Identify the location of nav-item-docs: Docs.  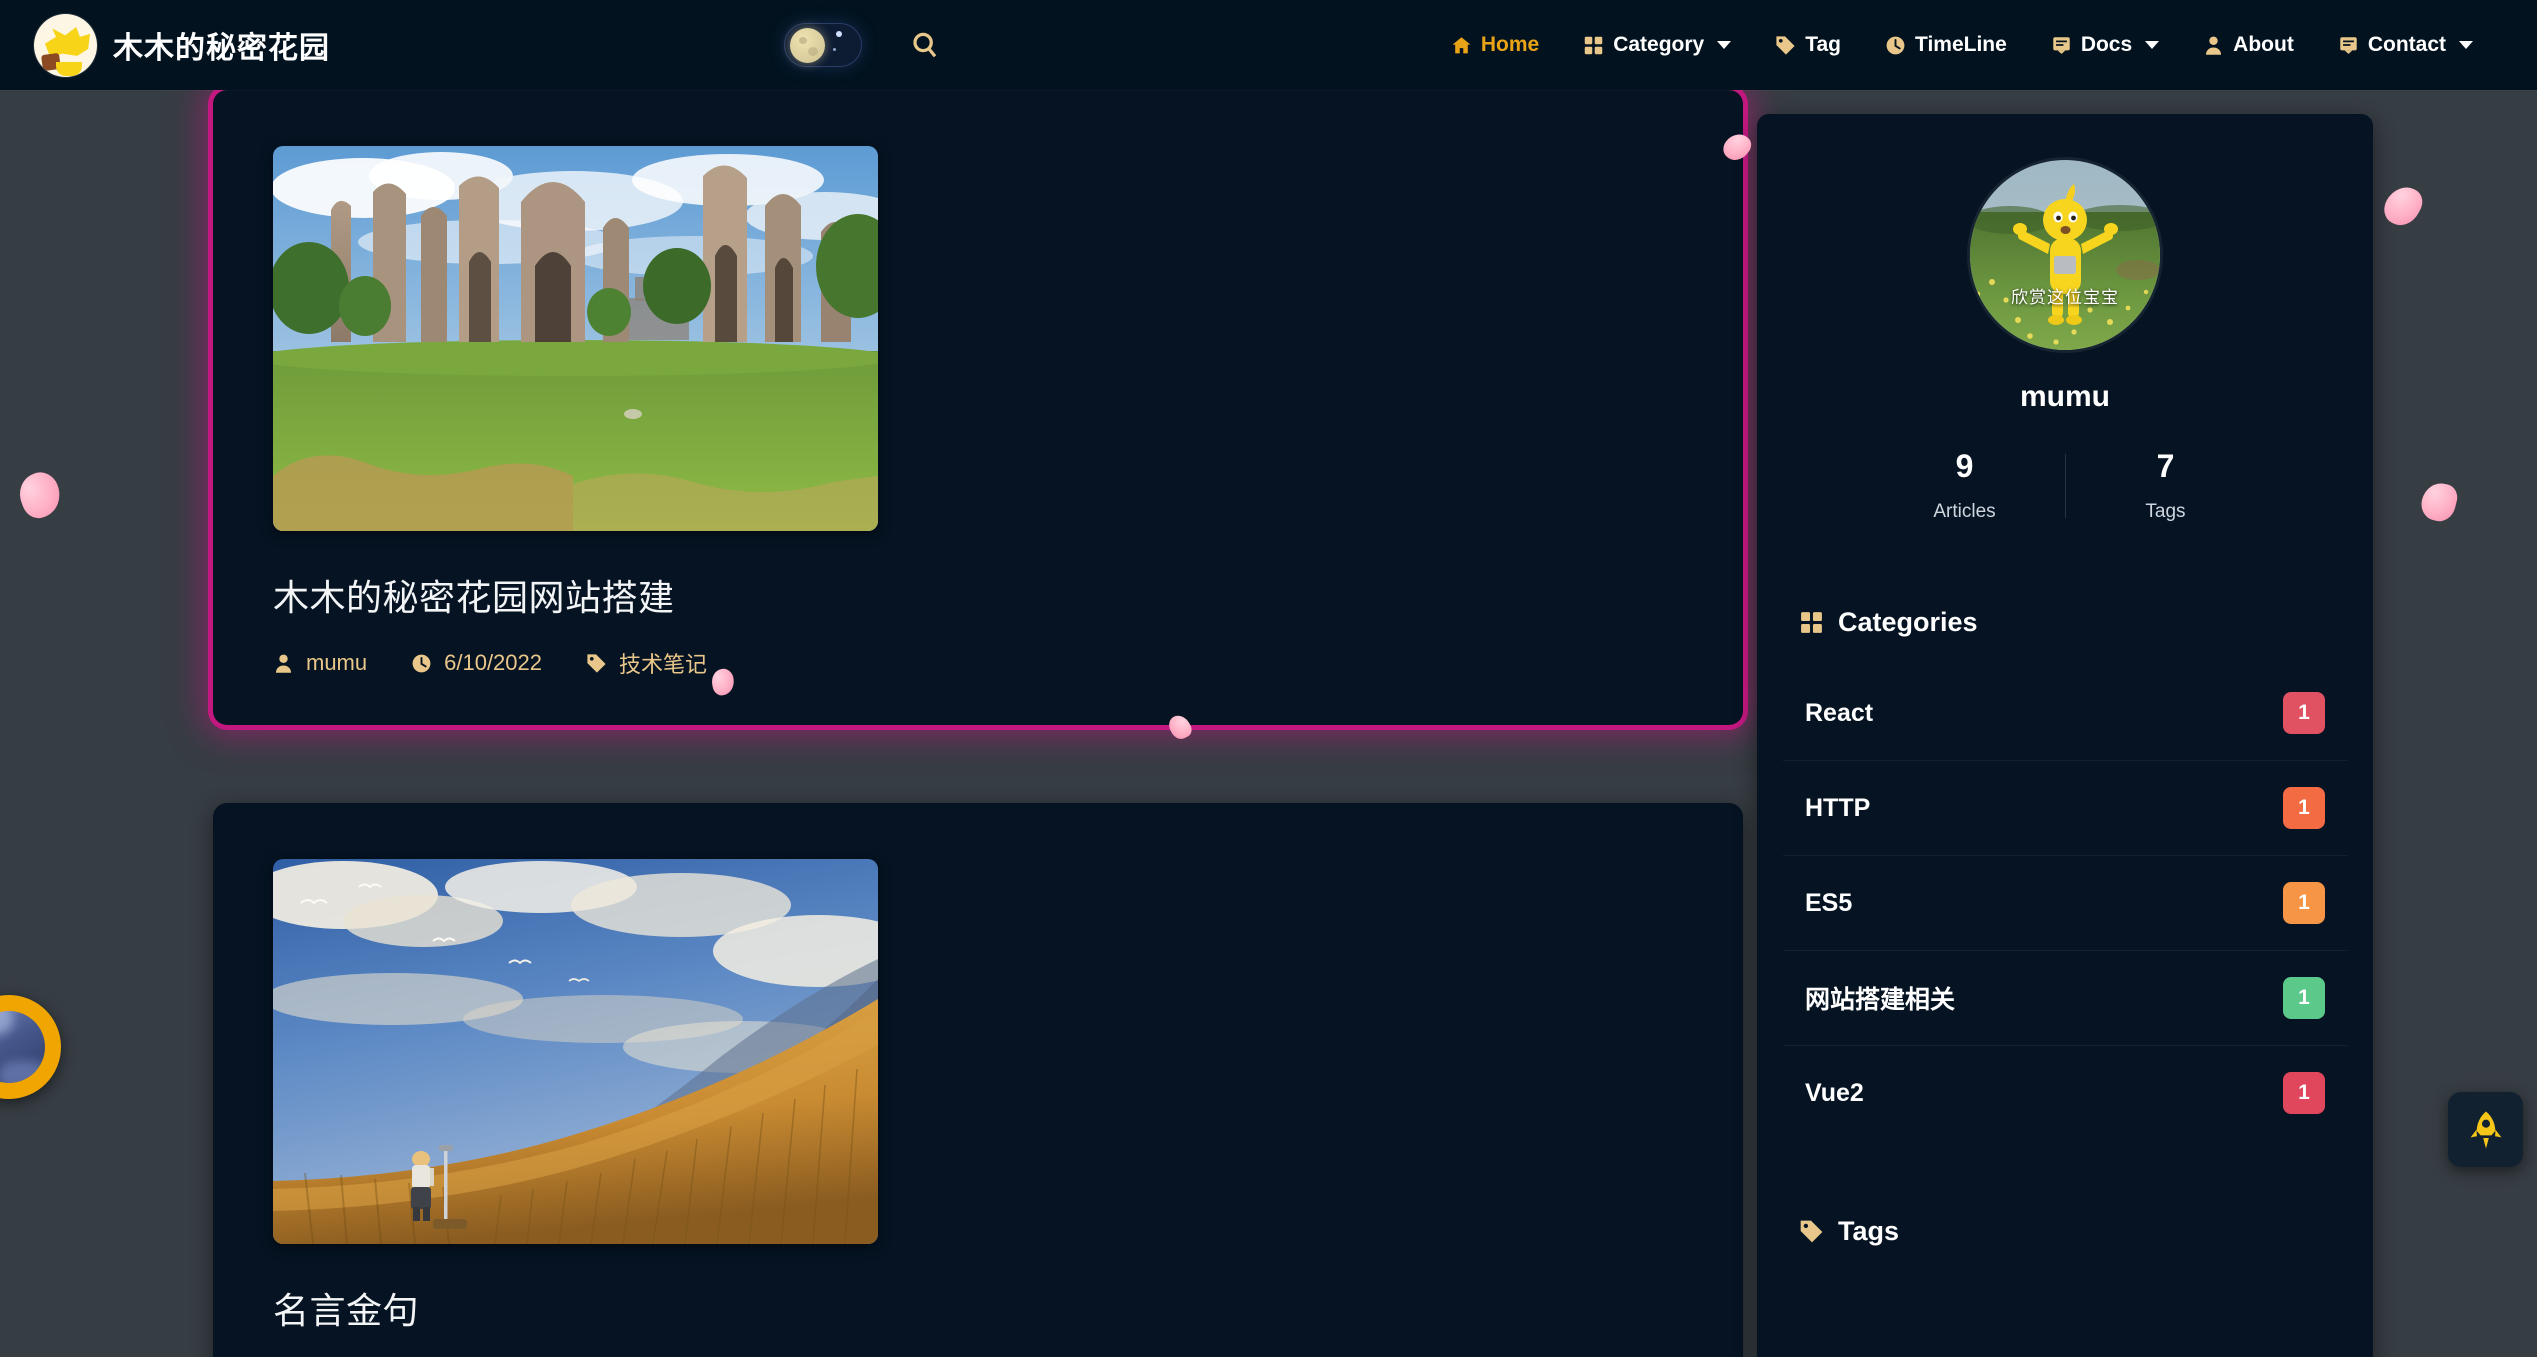
(2105, 45).